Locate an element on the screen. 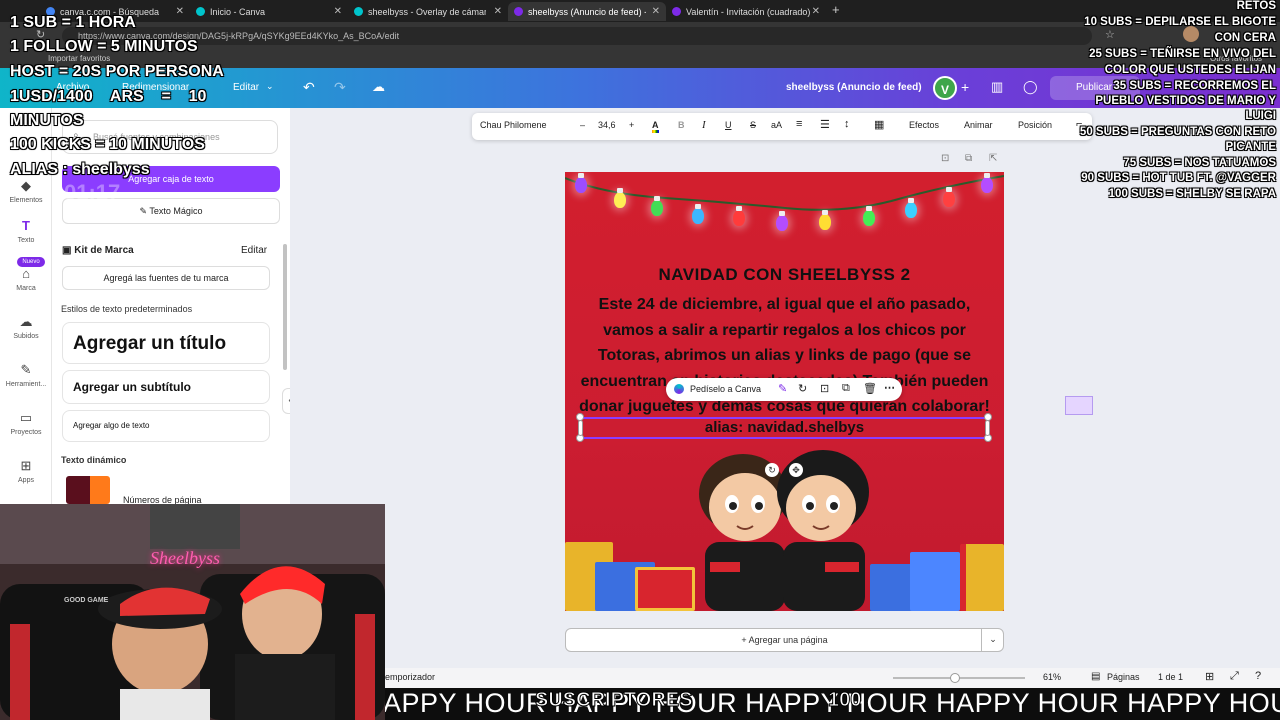  panel-scrollbar is located at coordinates (285, 307).